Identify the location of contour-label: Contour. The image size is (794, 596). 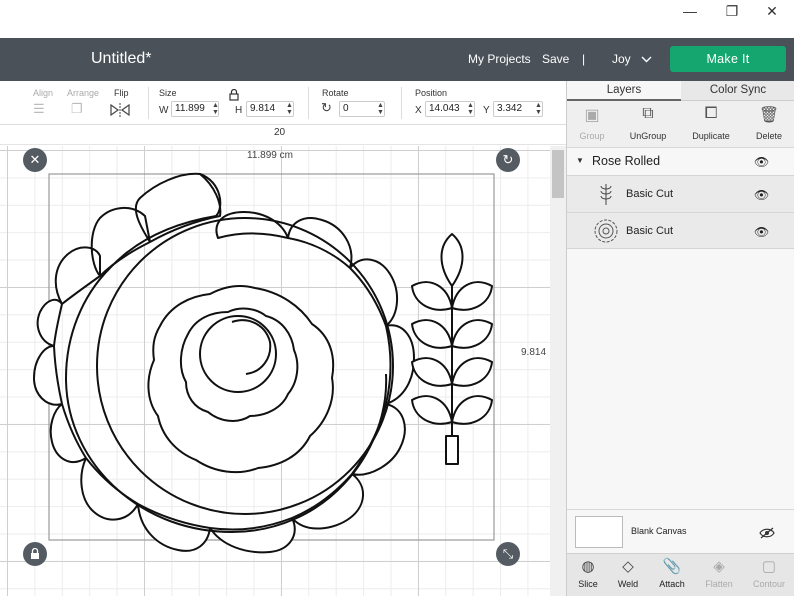
(769, 584).